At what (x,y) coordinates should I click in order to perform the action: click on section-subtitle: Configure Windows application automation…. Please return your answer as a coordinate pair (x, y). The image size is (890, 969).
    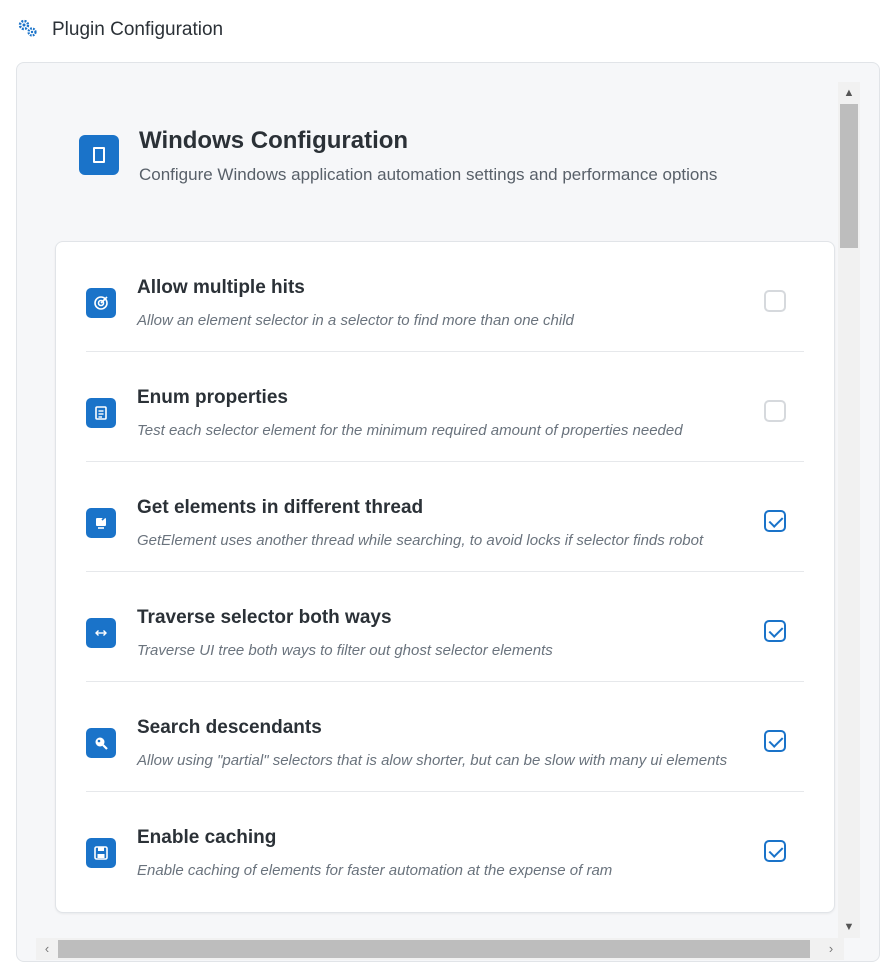
    Looking at the image, I should click on (428, 174).